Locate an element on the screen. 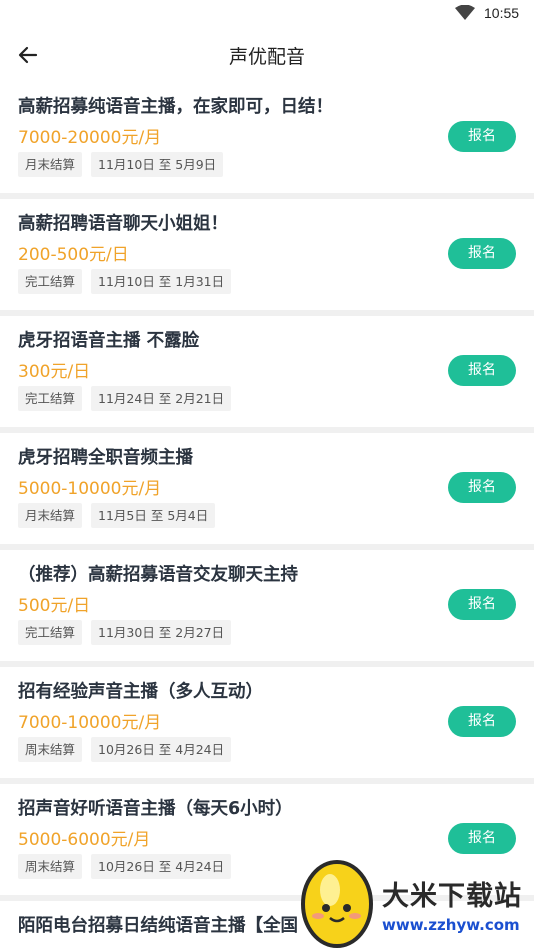  job-tags: 月末结算 11月5日 至 5月4日 is located at coordinates (117, 515).